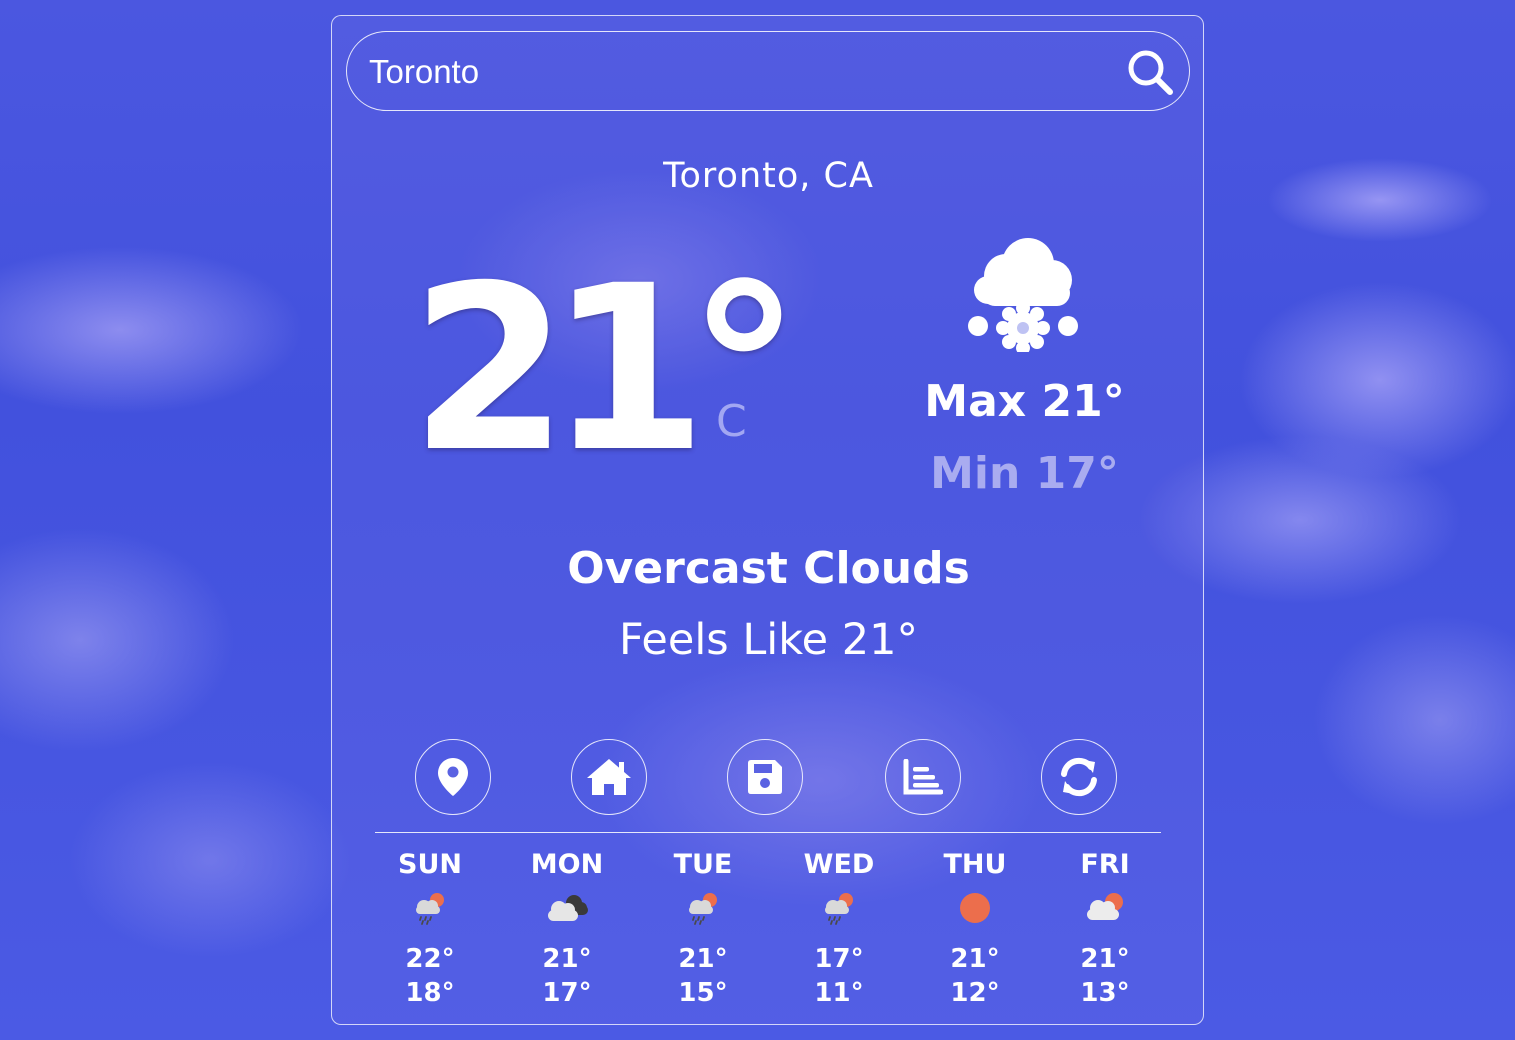  Describe the element at coordinates (1105, 928) in the screenshot. I see `forecast-day: FRI 21° 13°` at that location.